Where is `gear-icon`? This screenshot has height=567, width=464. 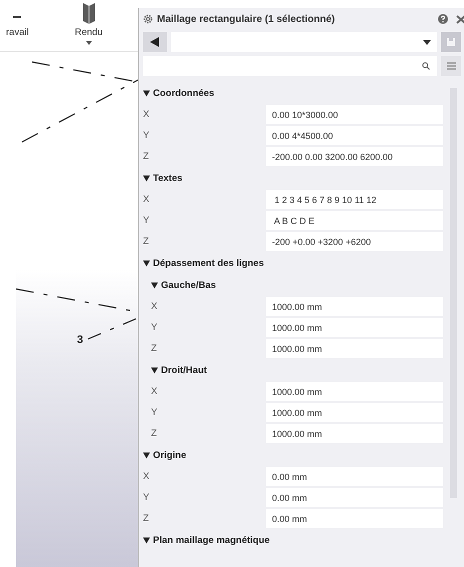 gear-icon is located at coordinates (148, 19).